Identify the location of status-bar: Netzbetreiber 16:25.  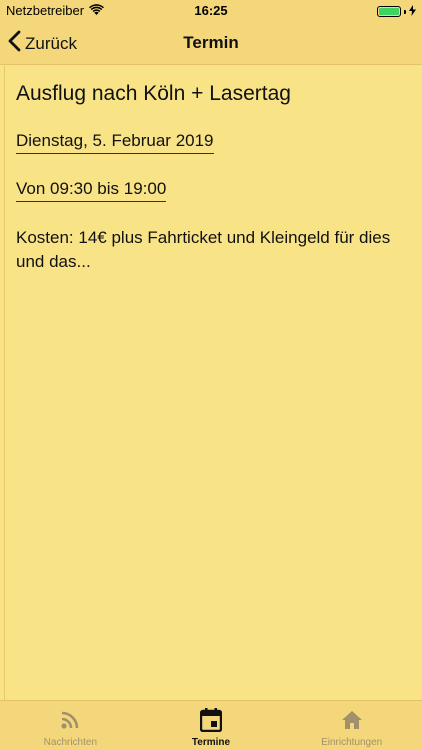
(211, 10).